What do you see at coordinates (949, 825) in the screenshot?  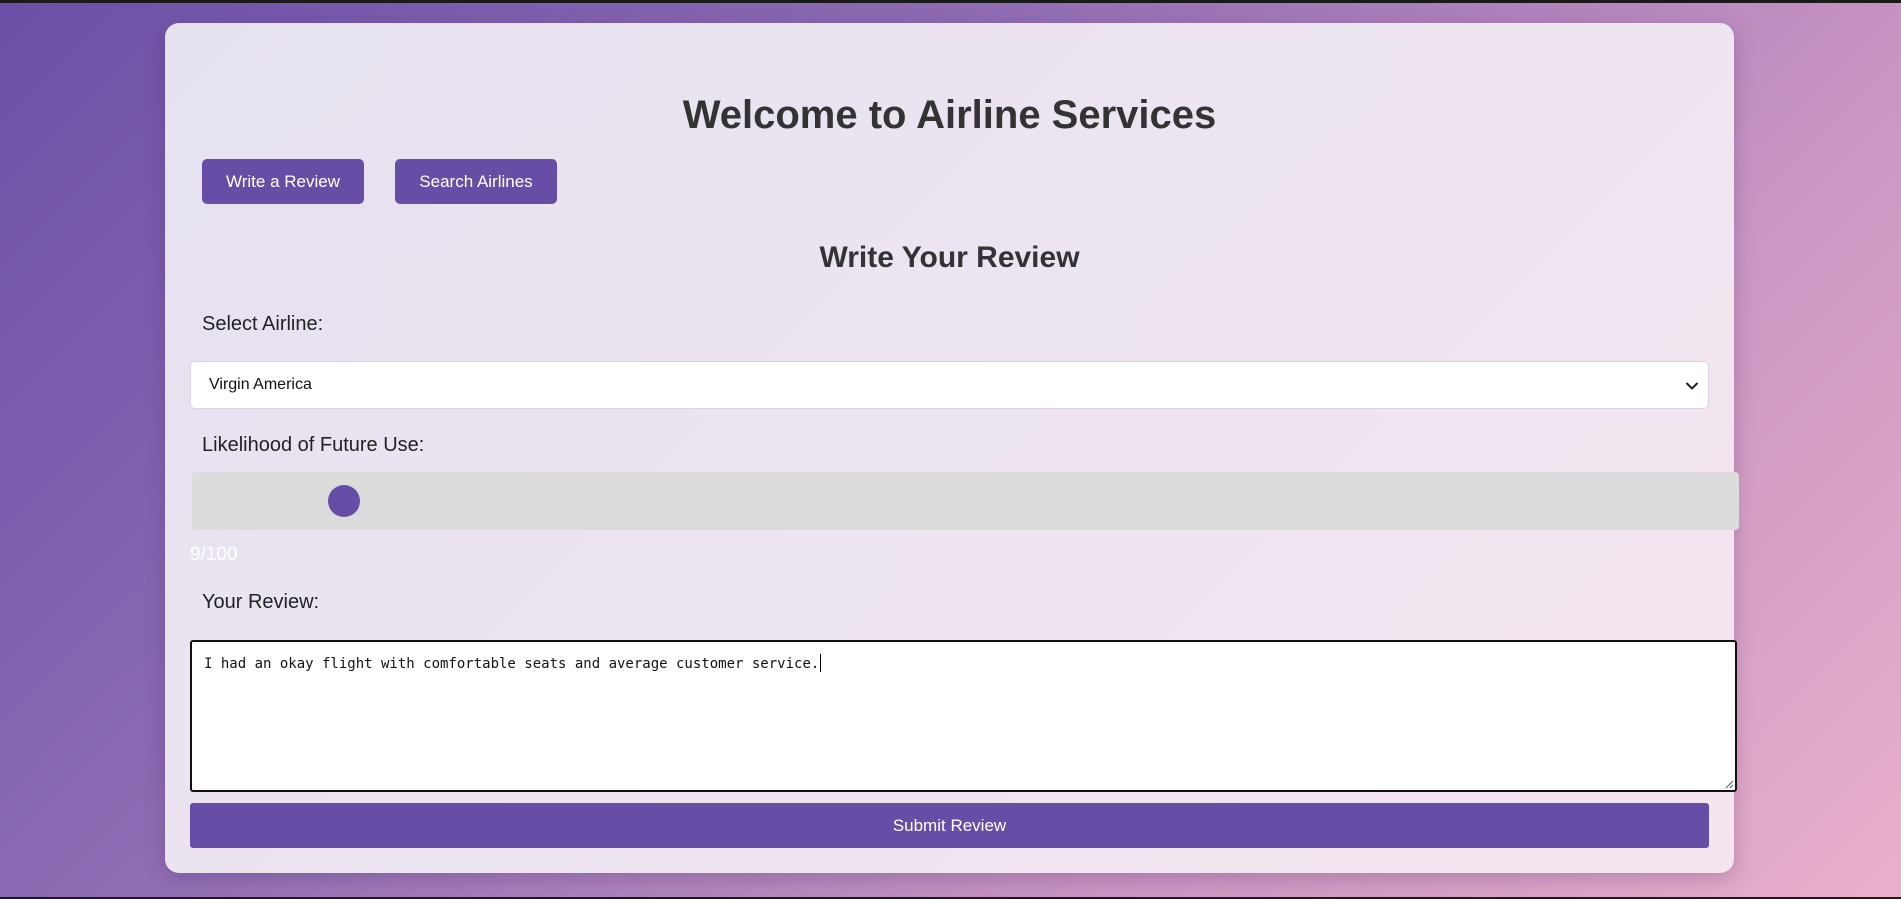 I see `submit-review-button: Submit Review` at bounding box center [949, 825].